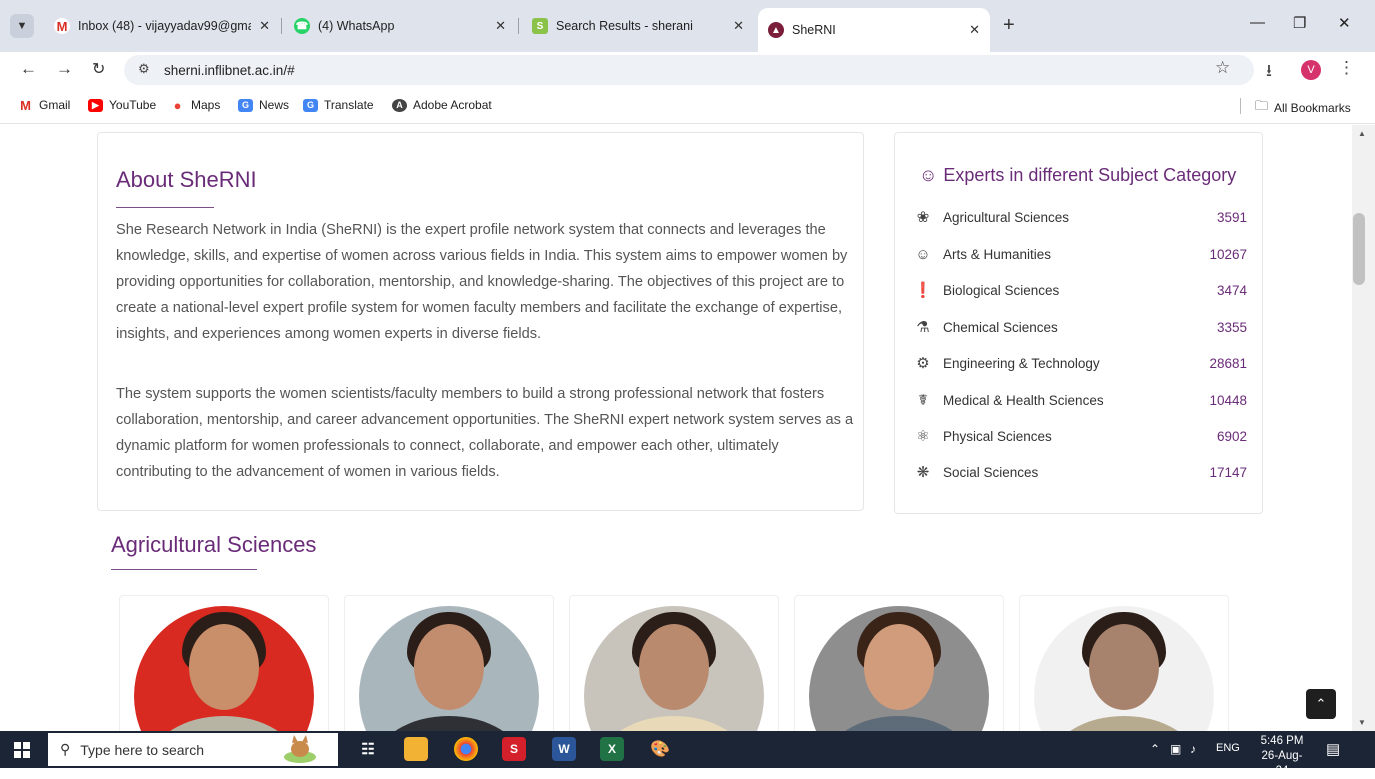 The height and width of the screenshot is (779, 1375). Describe the element at coordinates (1282, 741) in the screenshot. I see `clock-time: 5:46 PM` at that location.